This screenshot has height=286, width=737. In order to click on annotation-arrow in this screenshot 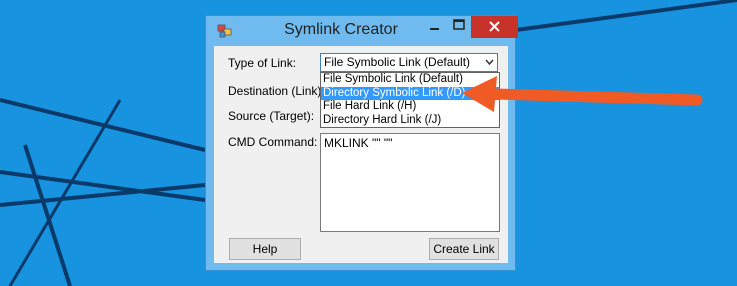, I will do `click(582, 94)`.